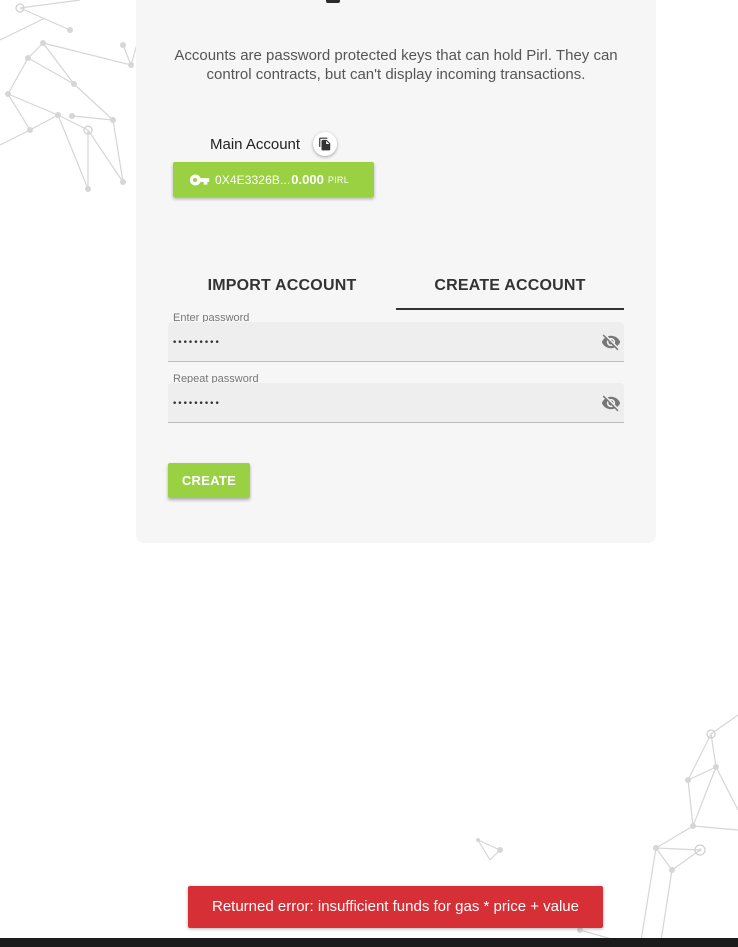  Describe the element at coordinates (200, 180) in the screenshot. I see `key-icon` at that location.